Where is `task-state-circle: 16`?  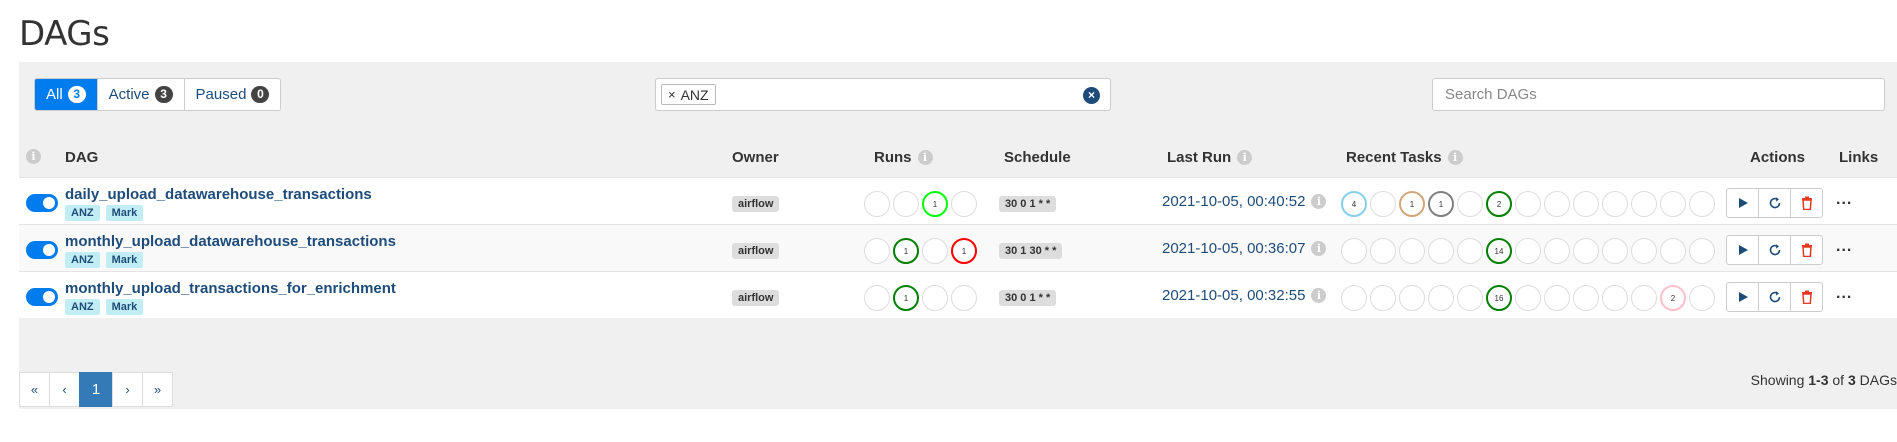
task-state-circle: 16 is located at coordinates (1499, 298).